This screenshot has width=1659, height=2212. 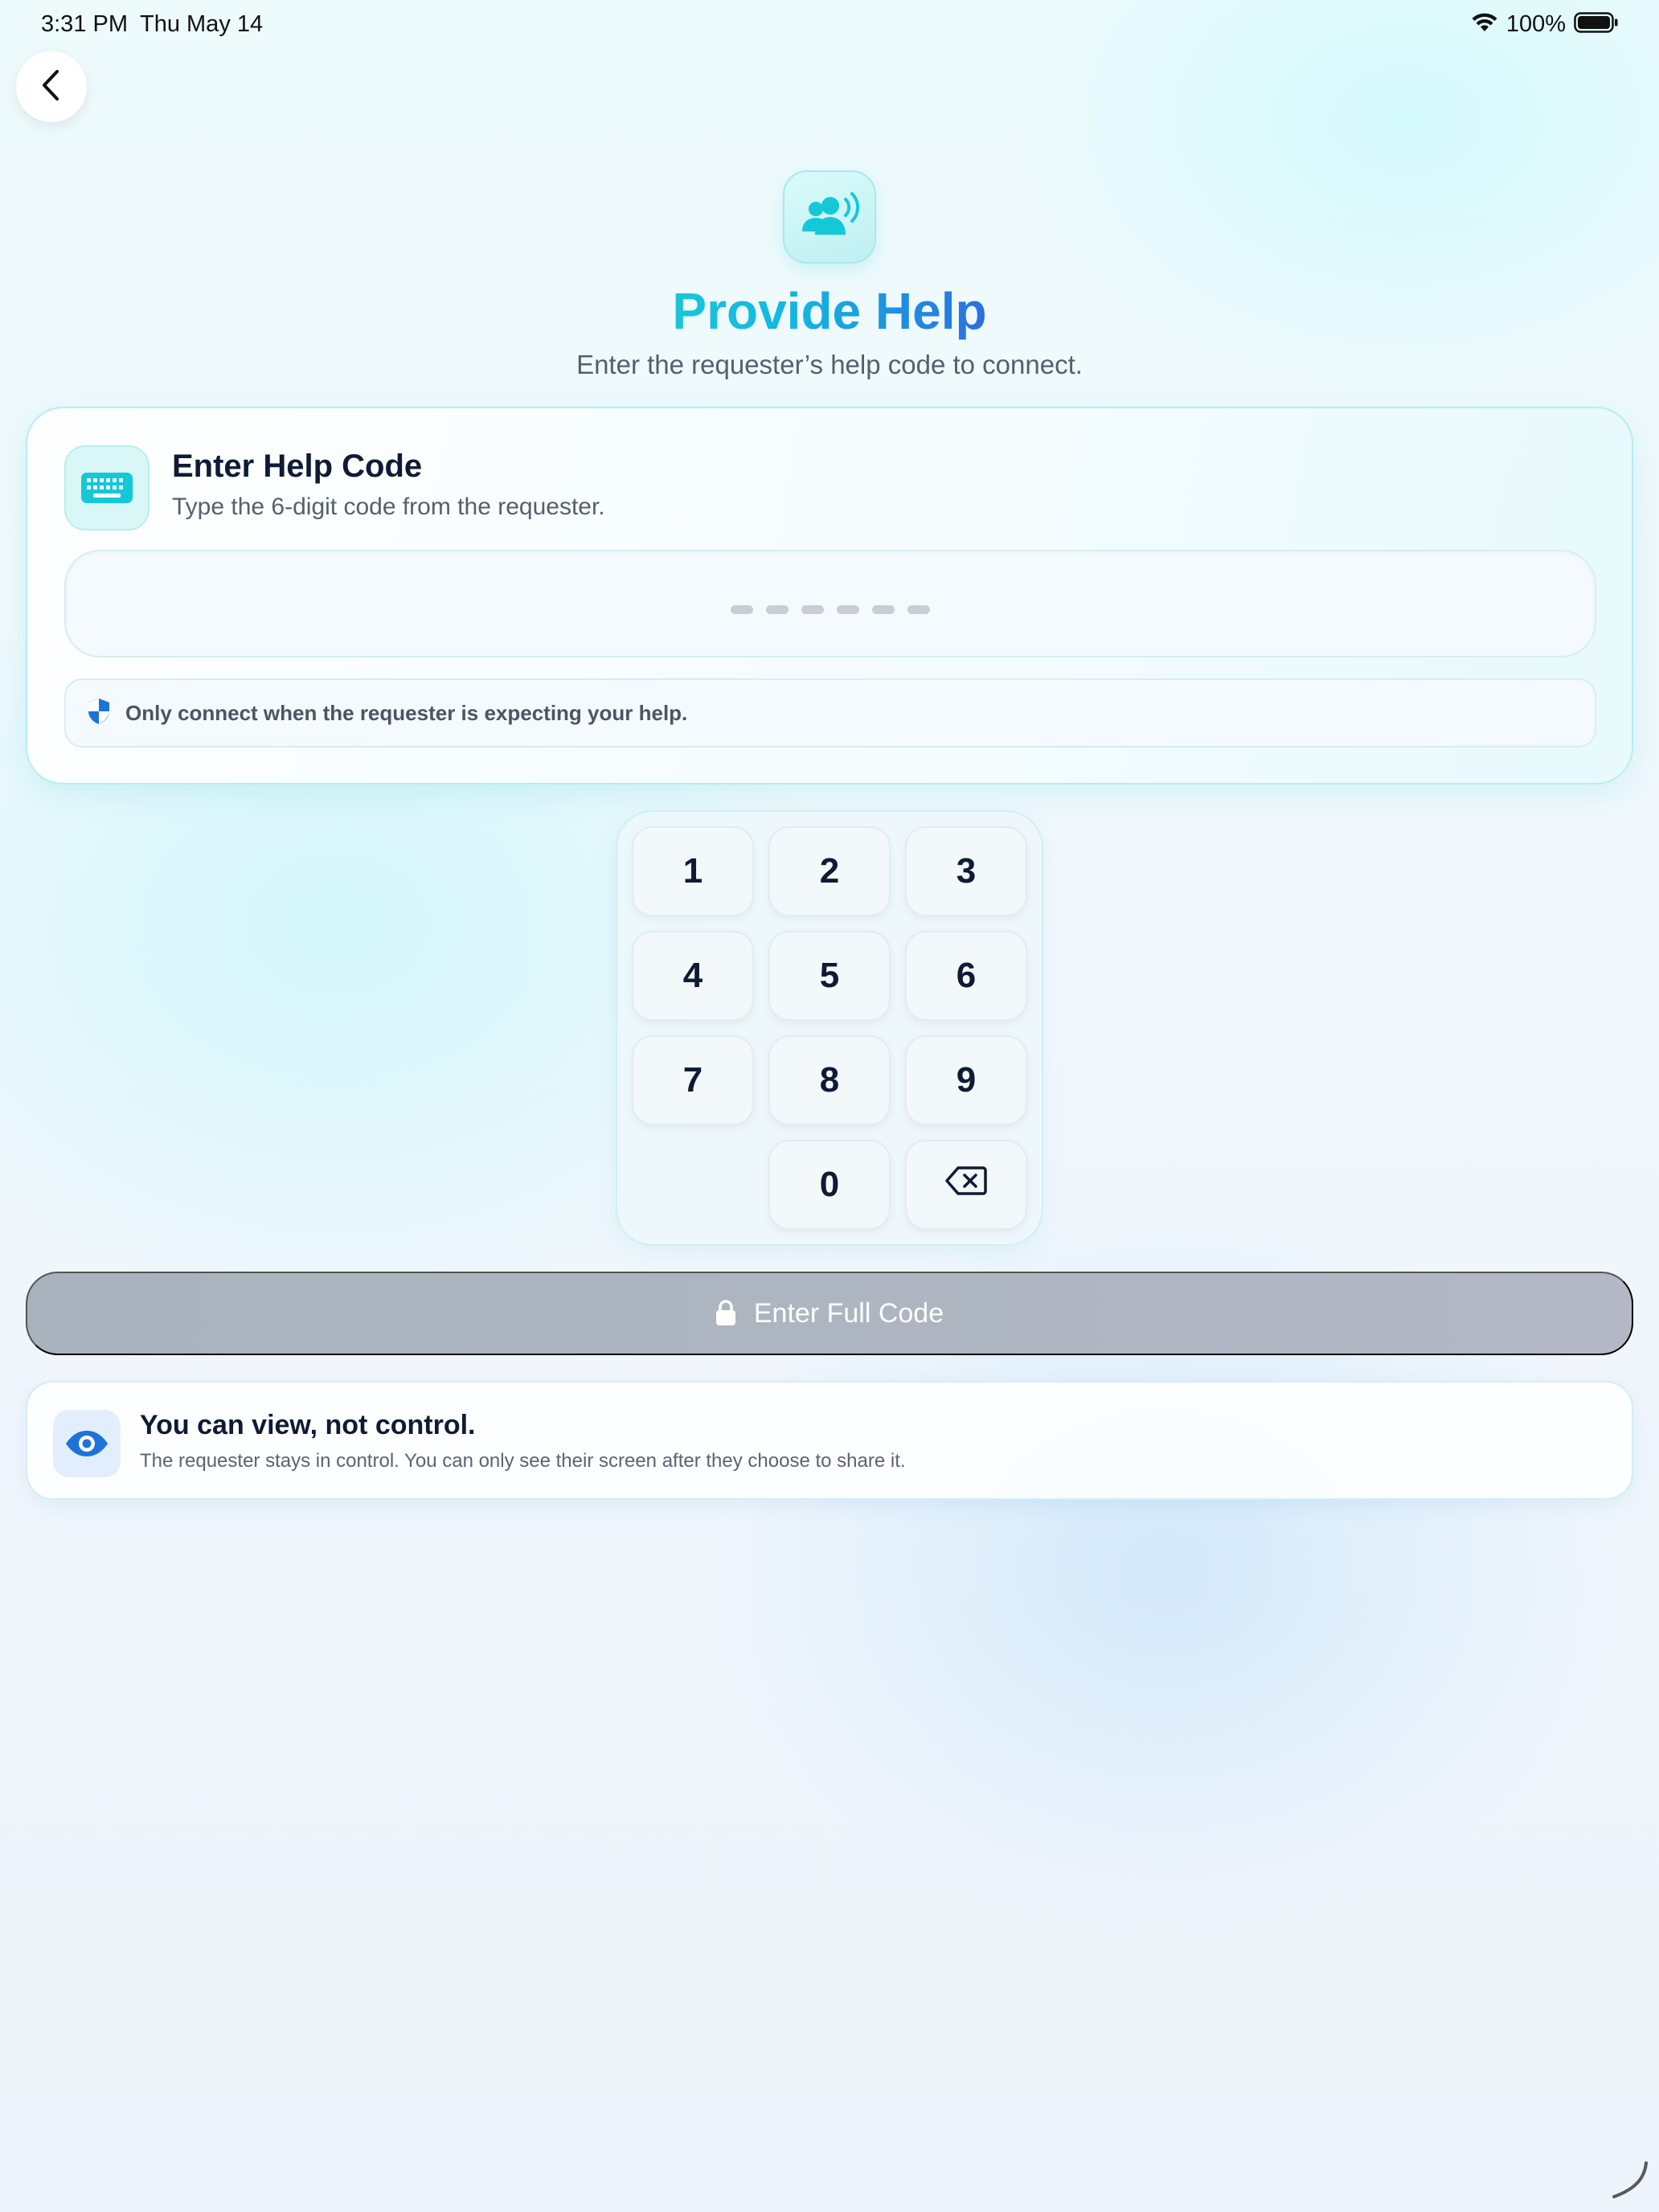 I want to click on shield-icon, so click(x=99, y=713).